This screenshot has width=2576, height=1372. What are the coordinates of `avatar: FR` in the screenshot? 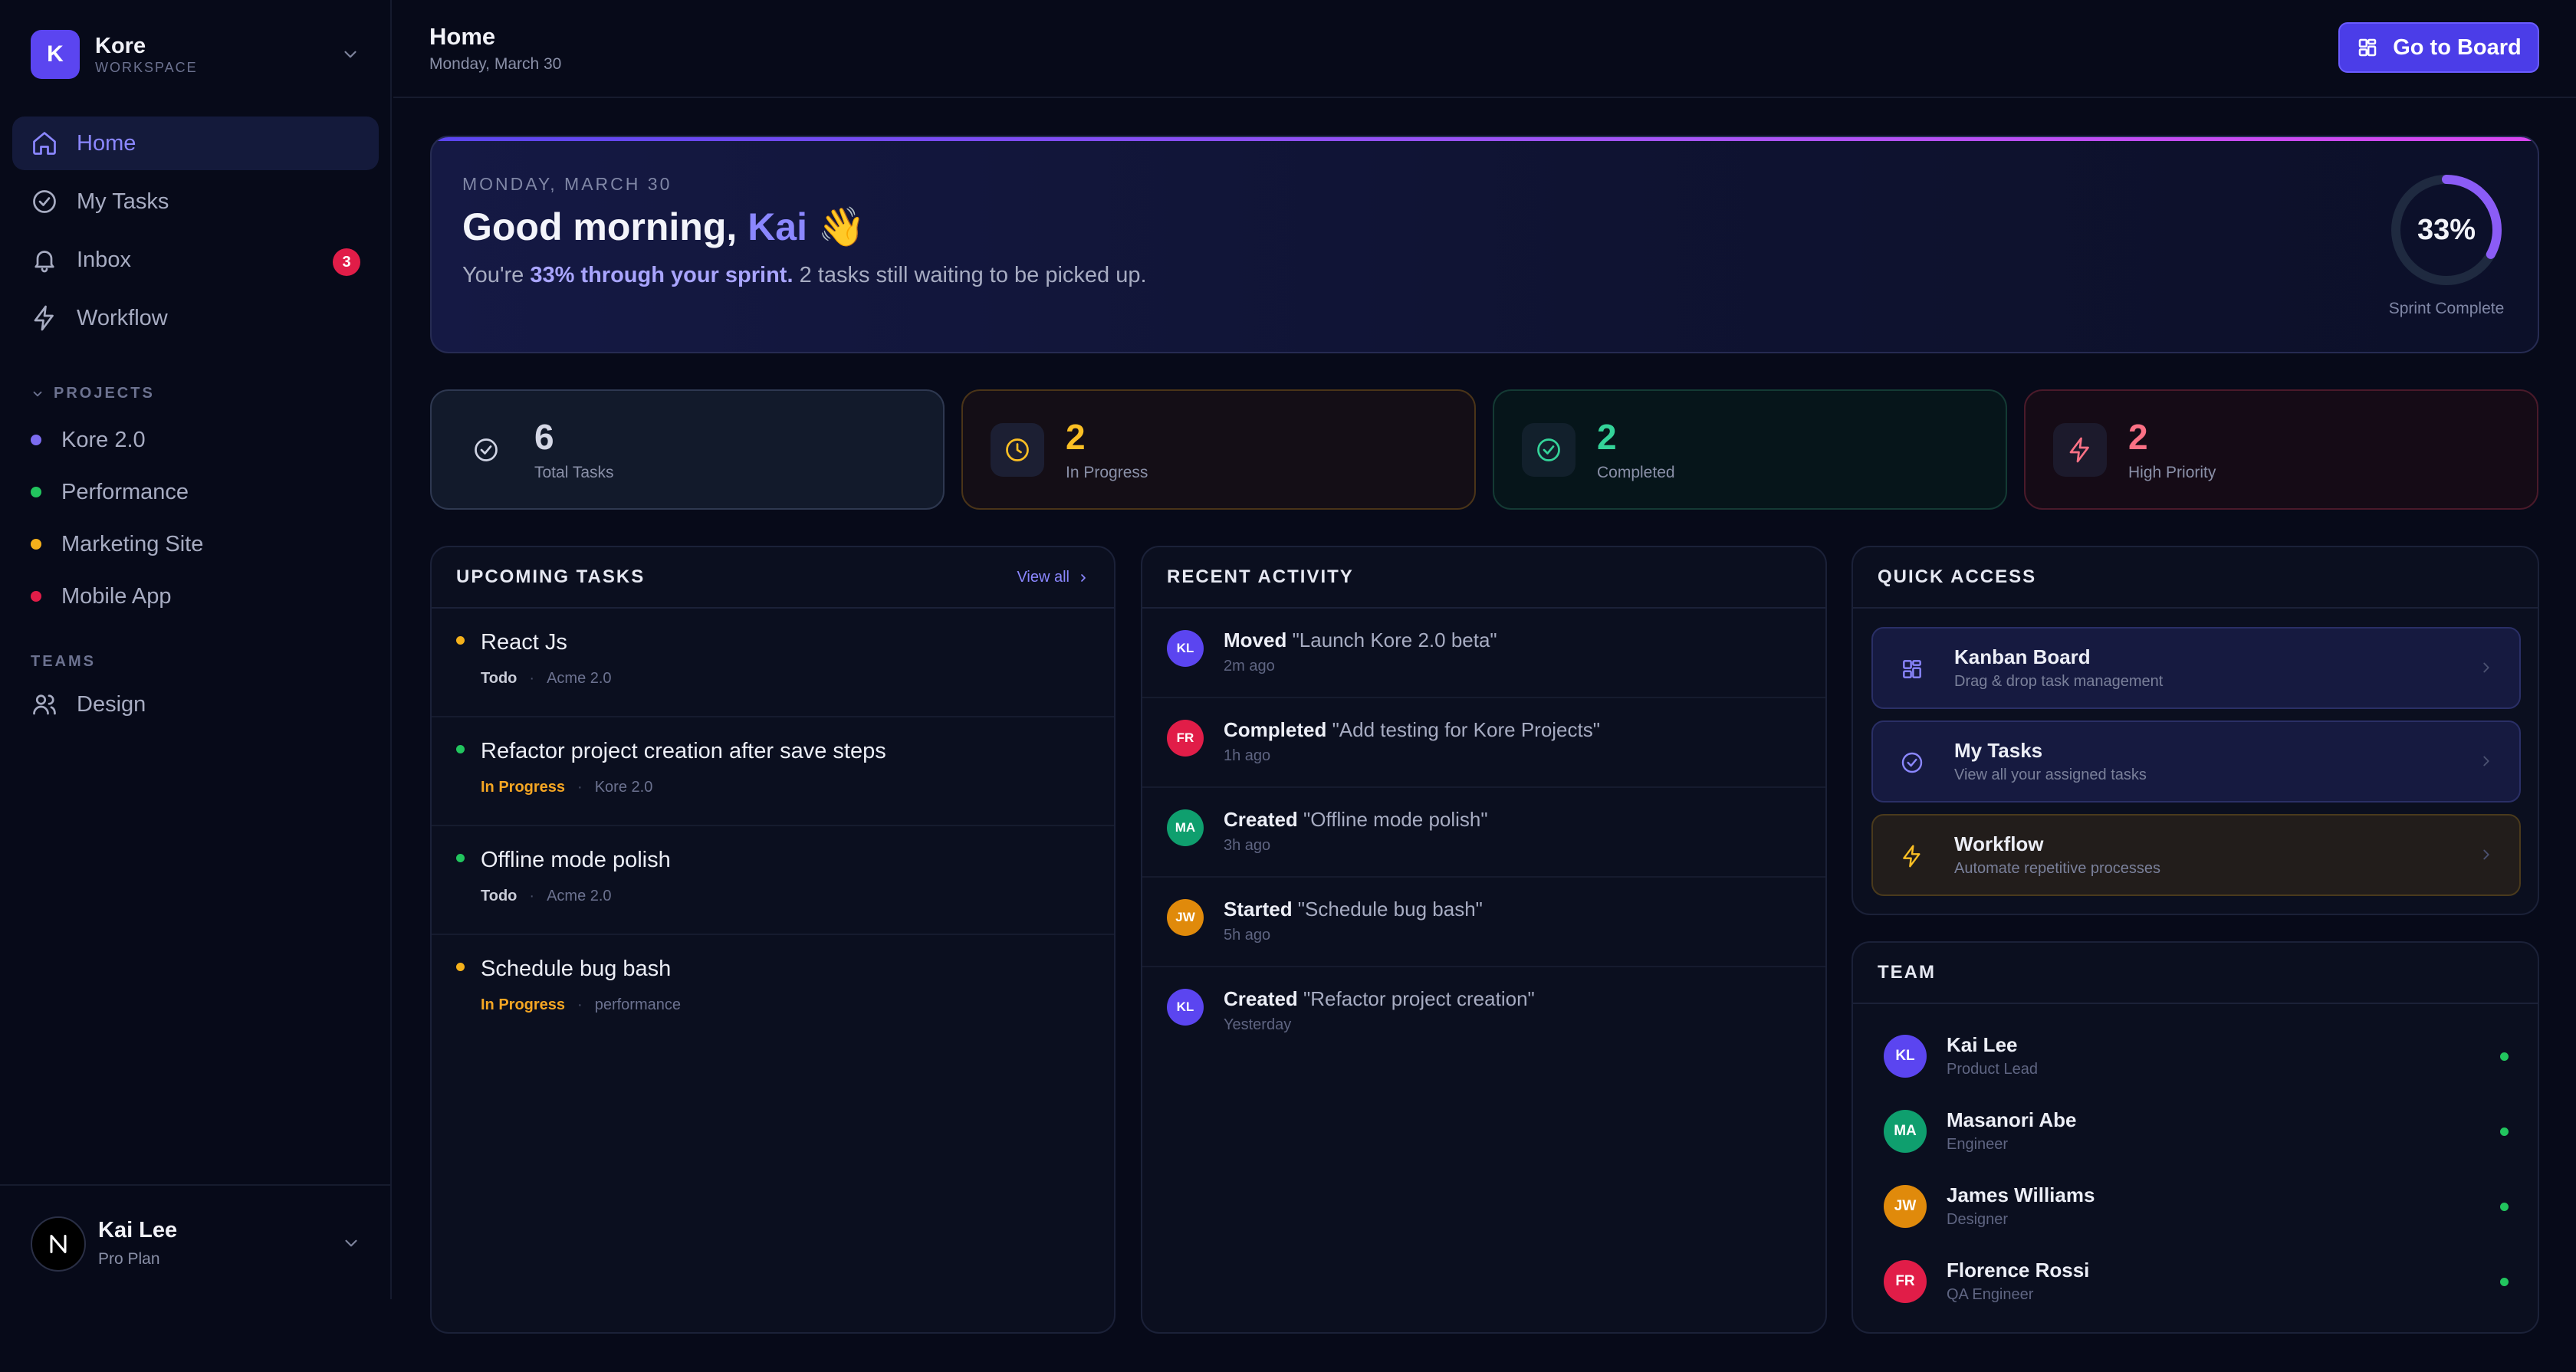 It's located at (1185, 738).